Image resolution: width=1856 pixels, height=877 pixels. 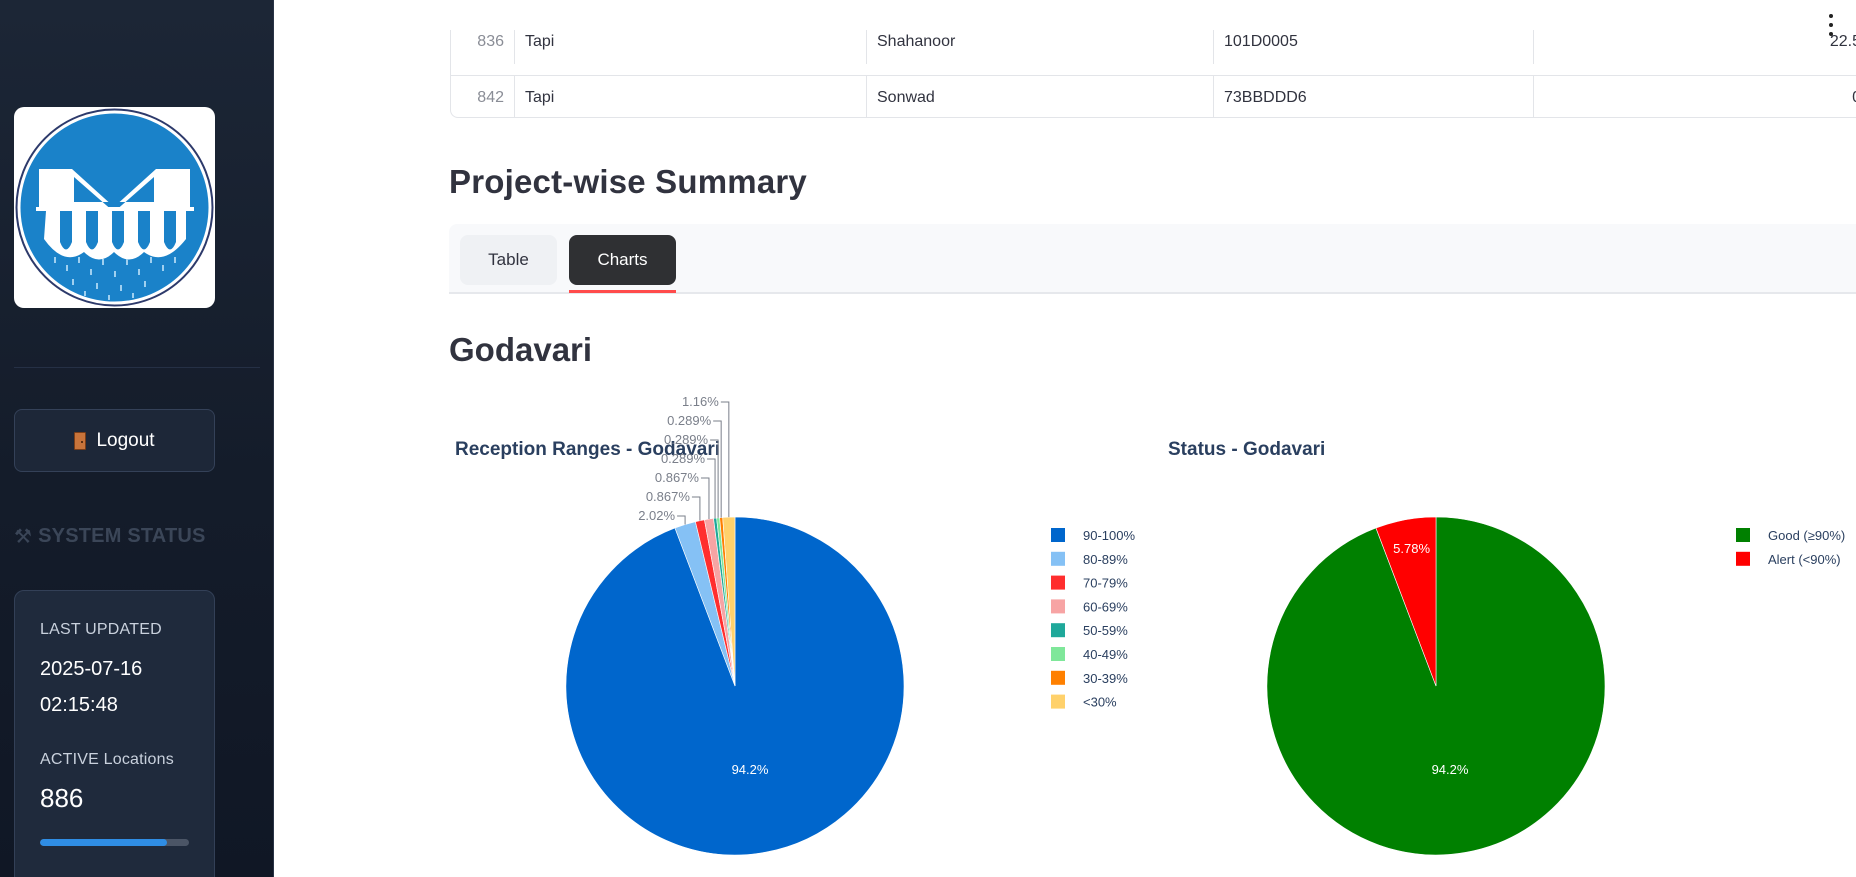 I want to click on pie-label: 5.78%, so click(x=1411, y=548).